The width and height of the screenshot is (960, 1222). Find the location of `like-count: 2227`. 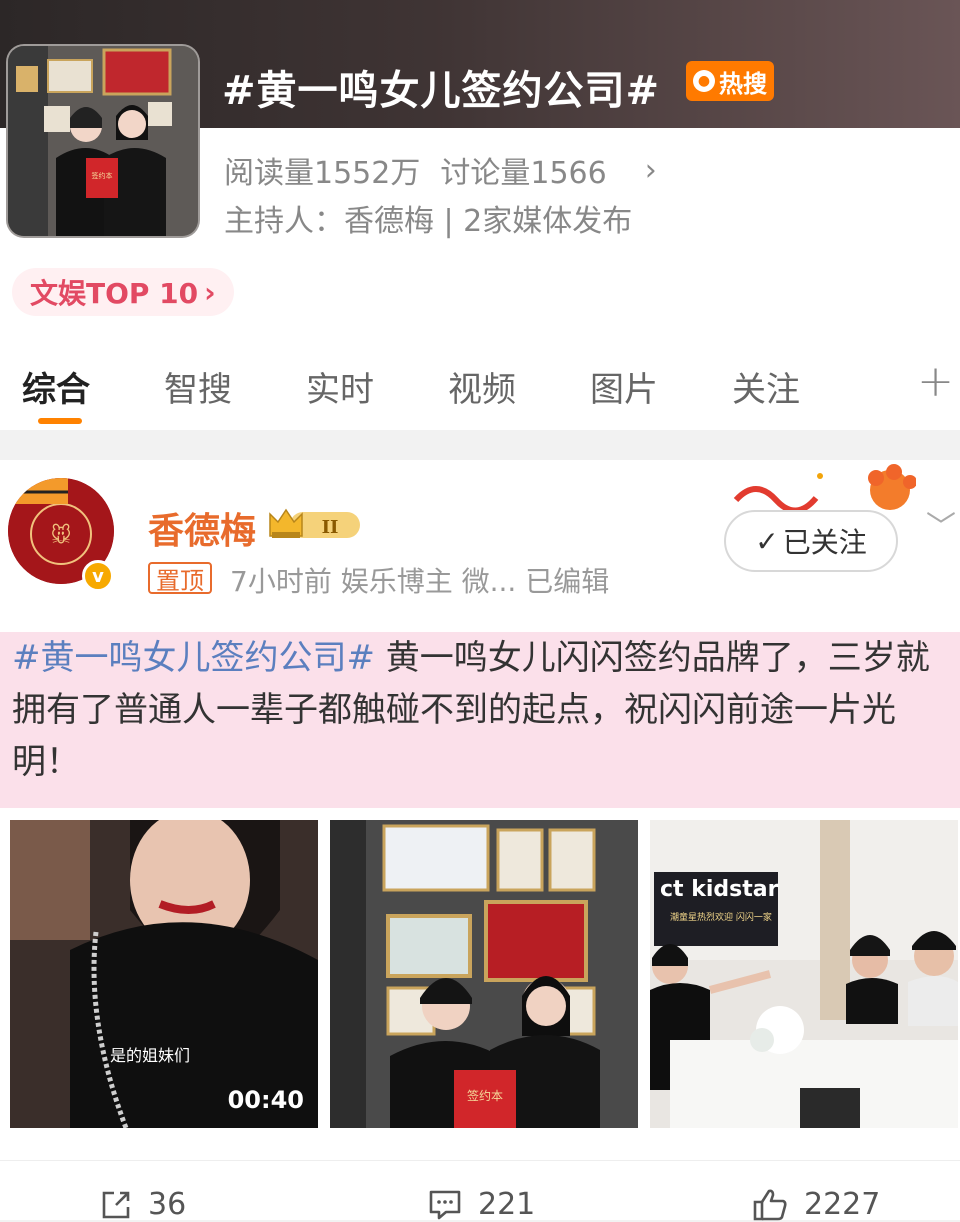

like-count: 2227 is located at coordinates (842, 1204).